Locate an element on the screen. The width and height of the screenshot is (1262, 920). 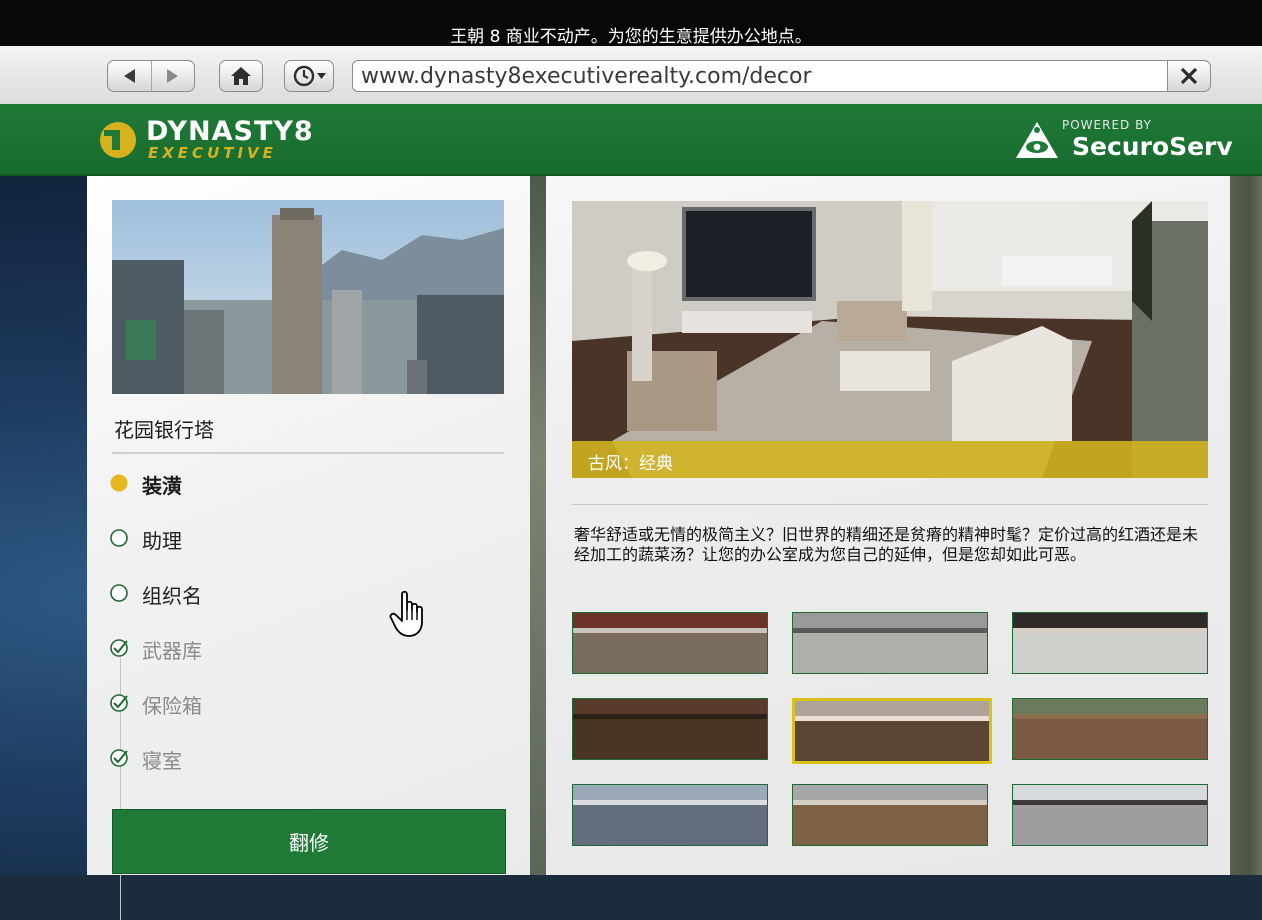
home-icon is located at coordinates (241, 76).